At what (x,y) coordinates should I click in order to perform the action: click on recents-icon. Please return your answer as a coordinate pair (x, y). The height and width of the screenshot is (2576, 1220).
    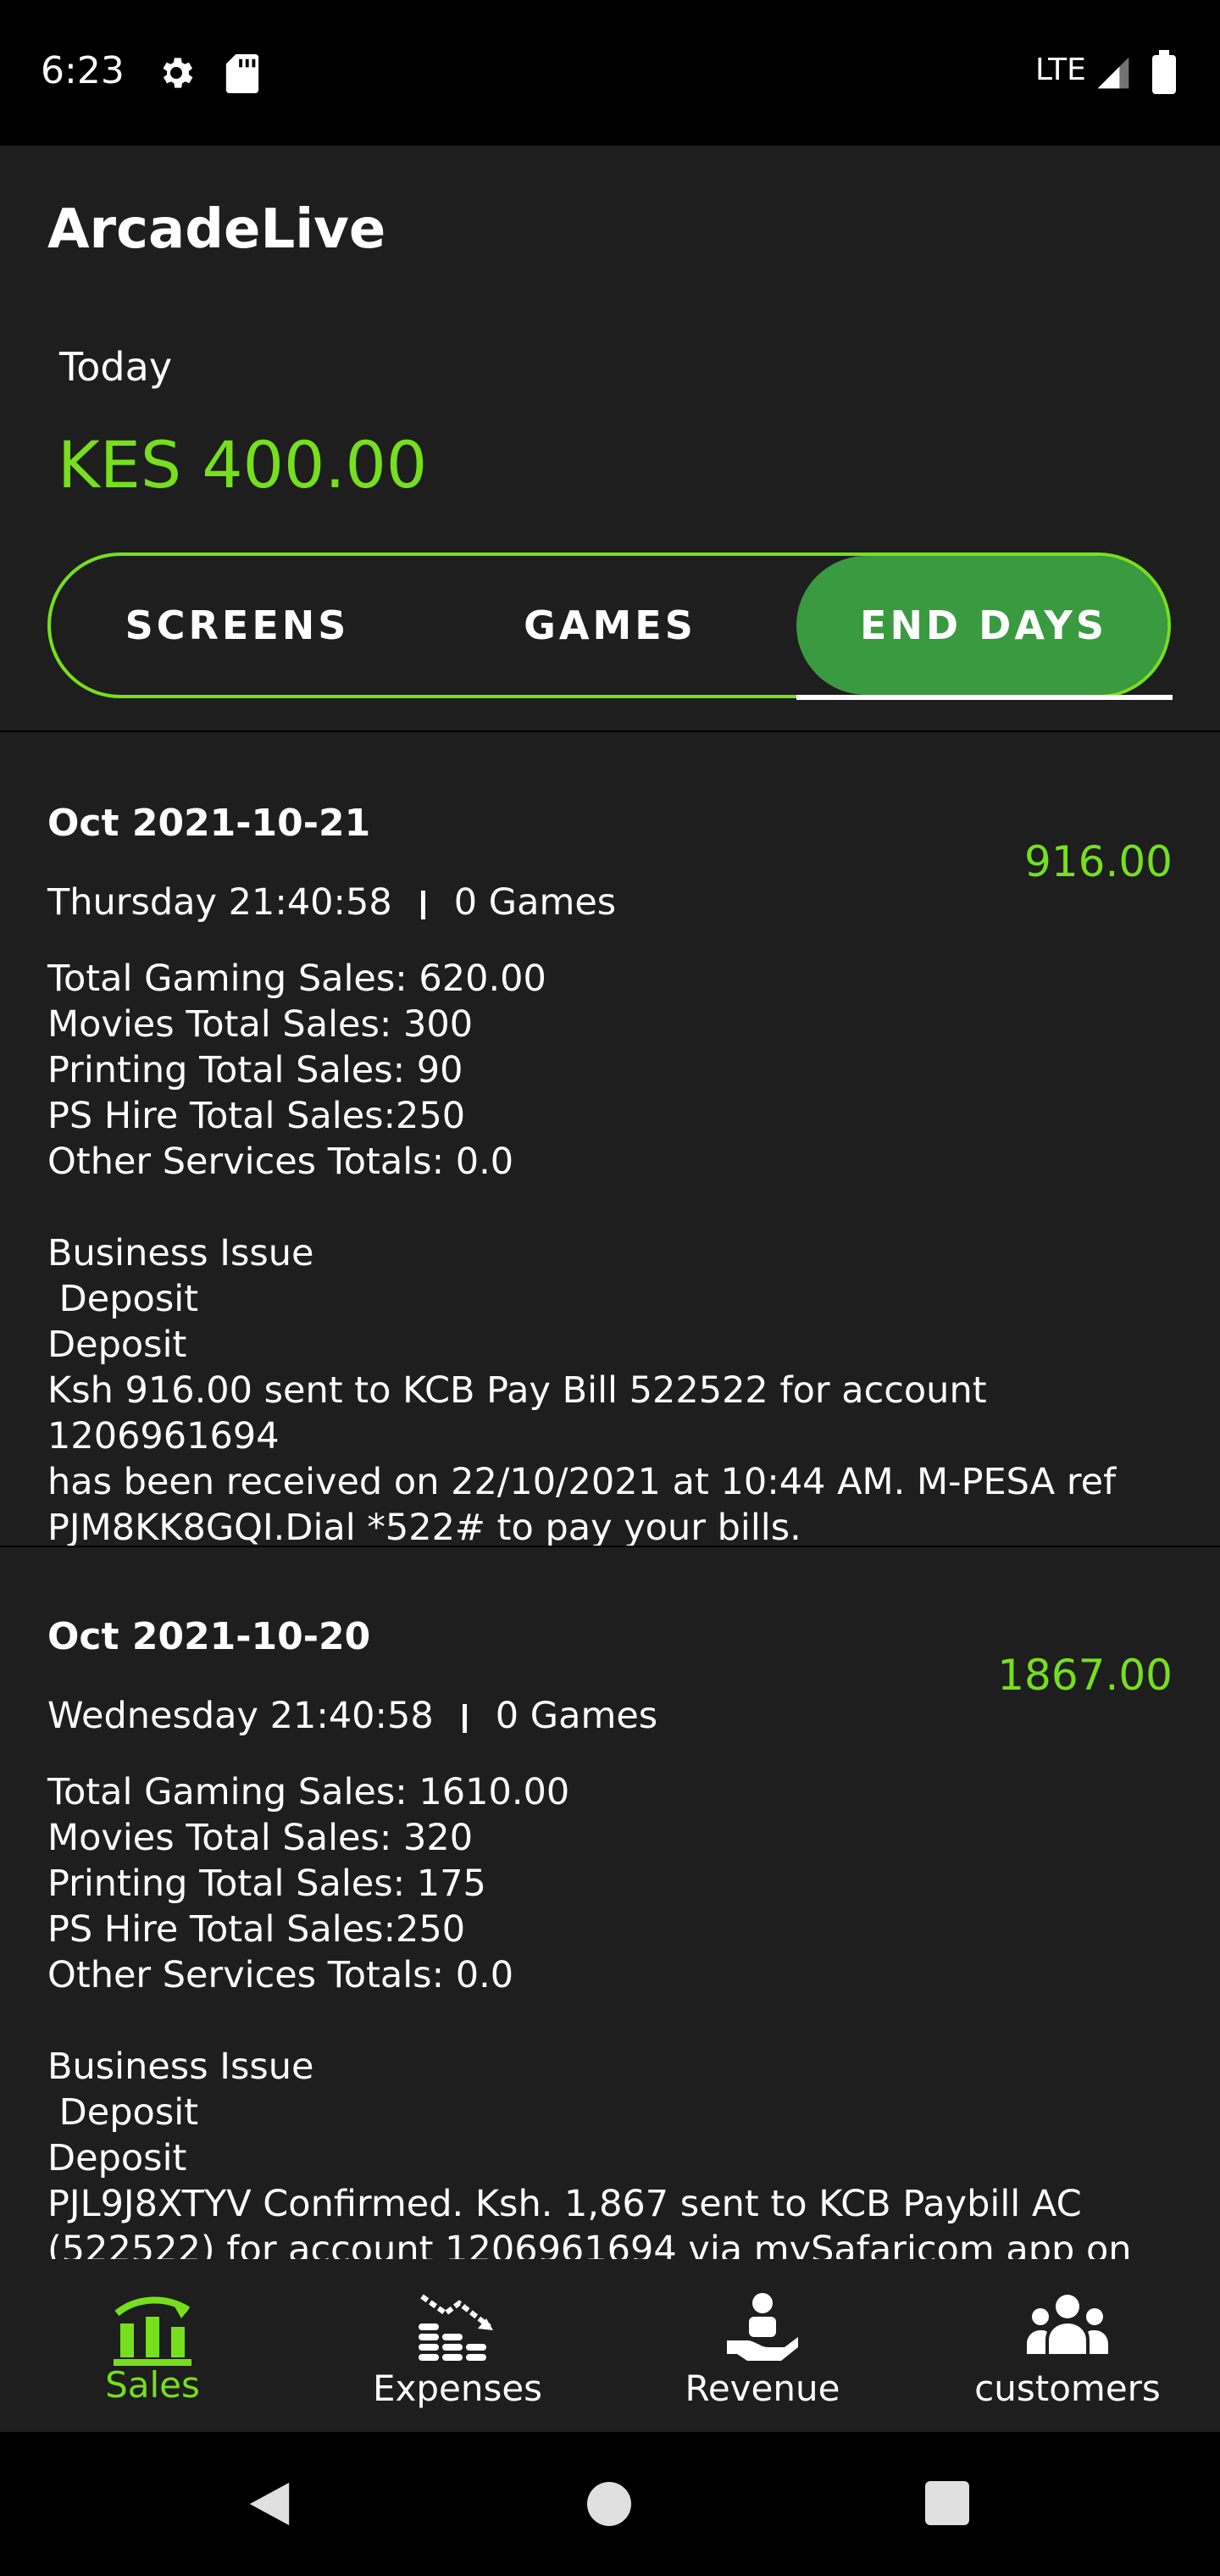
    Looking at the image, I should click on (947, 2503).